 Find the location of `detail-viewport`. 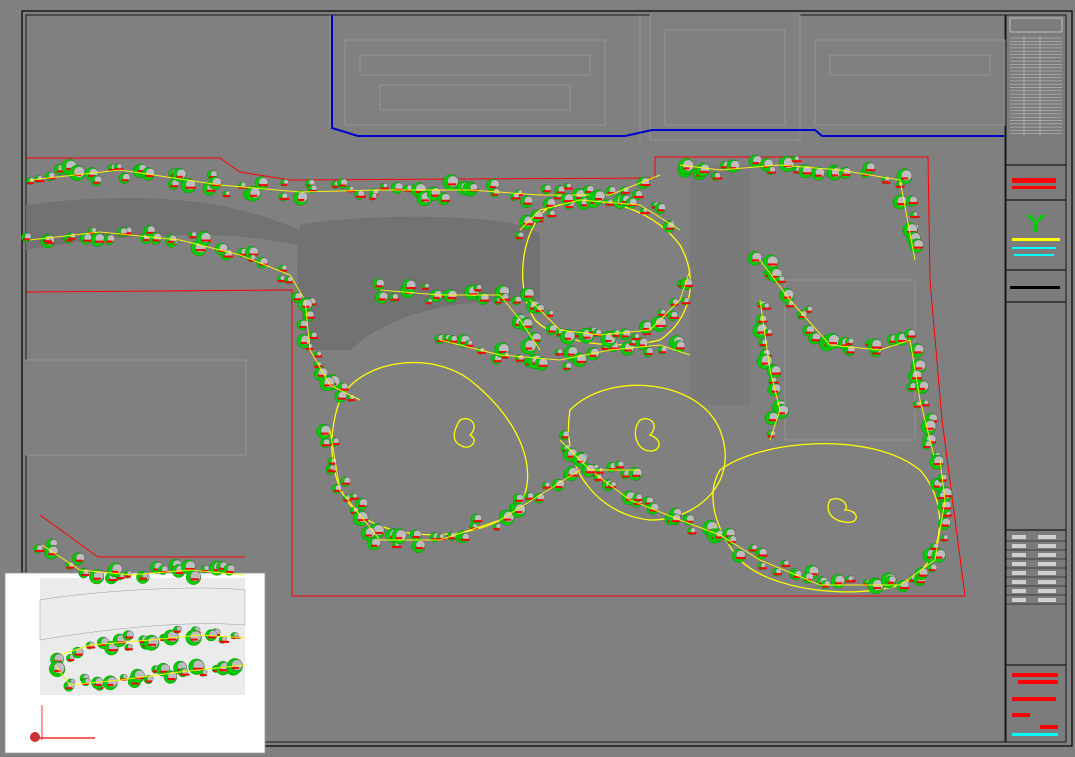

detail-viewport is located at coordinates (135, 646).